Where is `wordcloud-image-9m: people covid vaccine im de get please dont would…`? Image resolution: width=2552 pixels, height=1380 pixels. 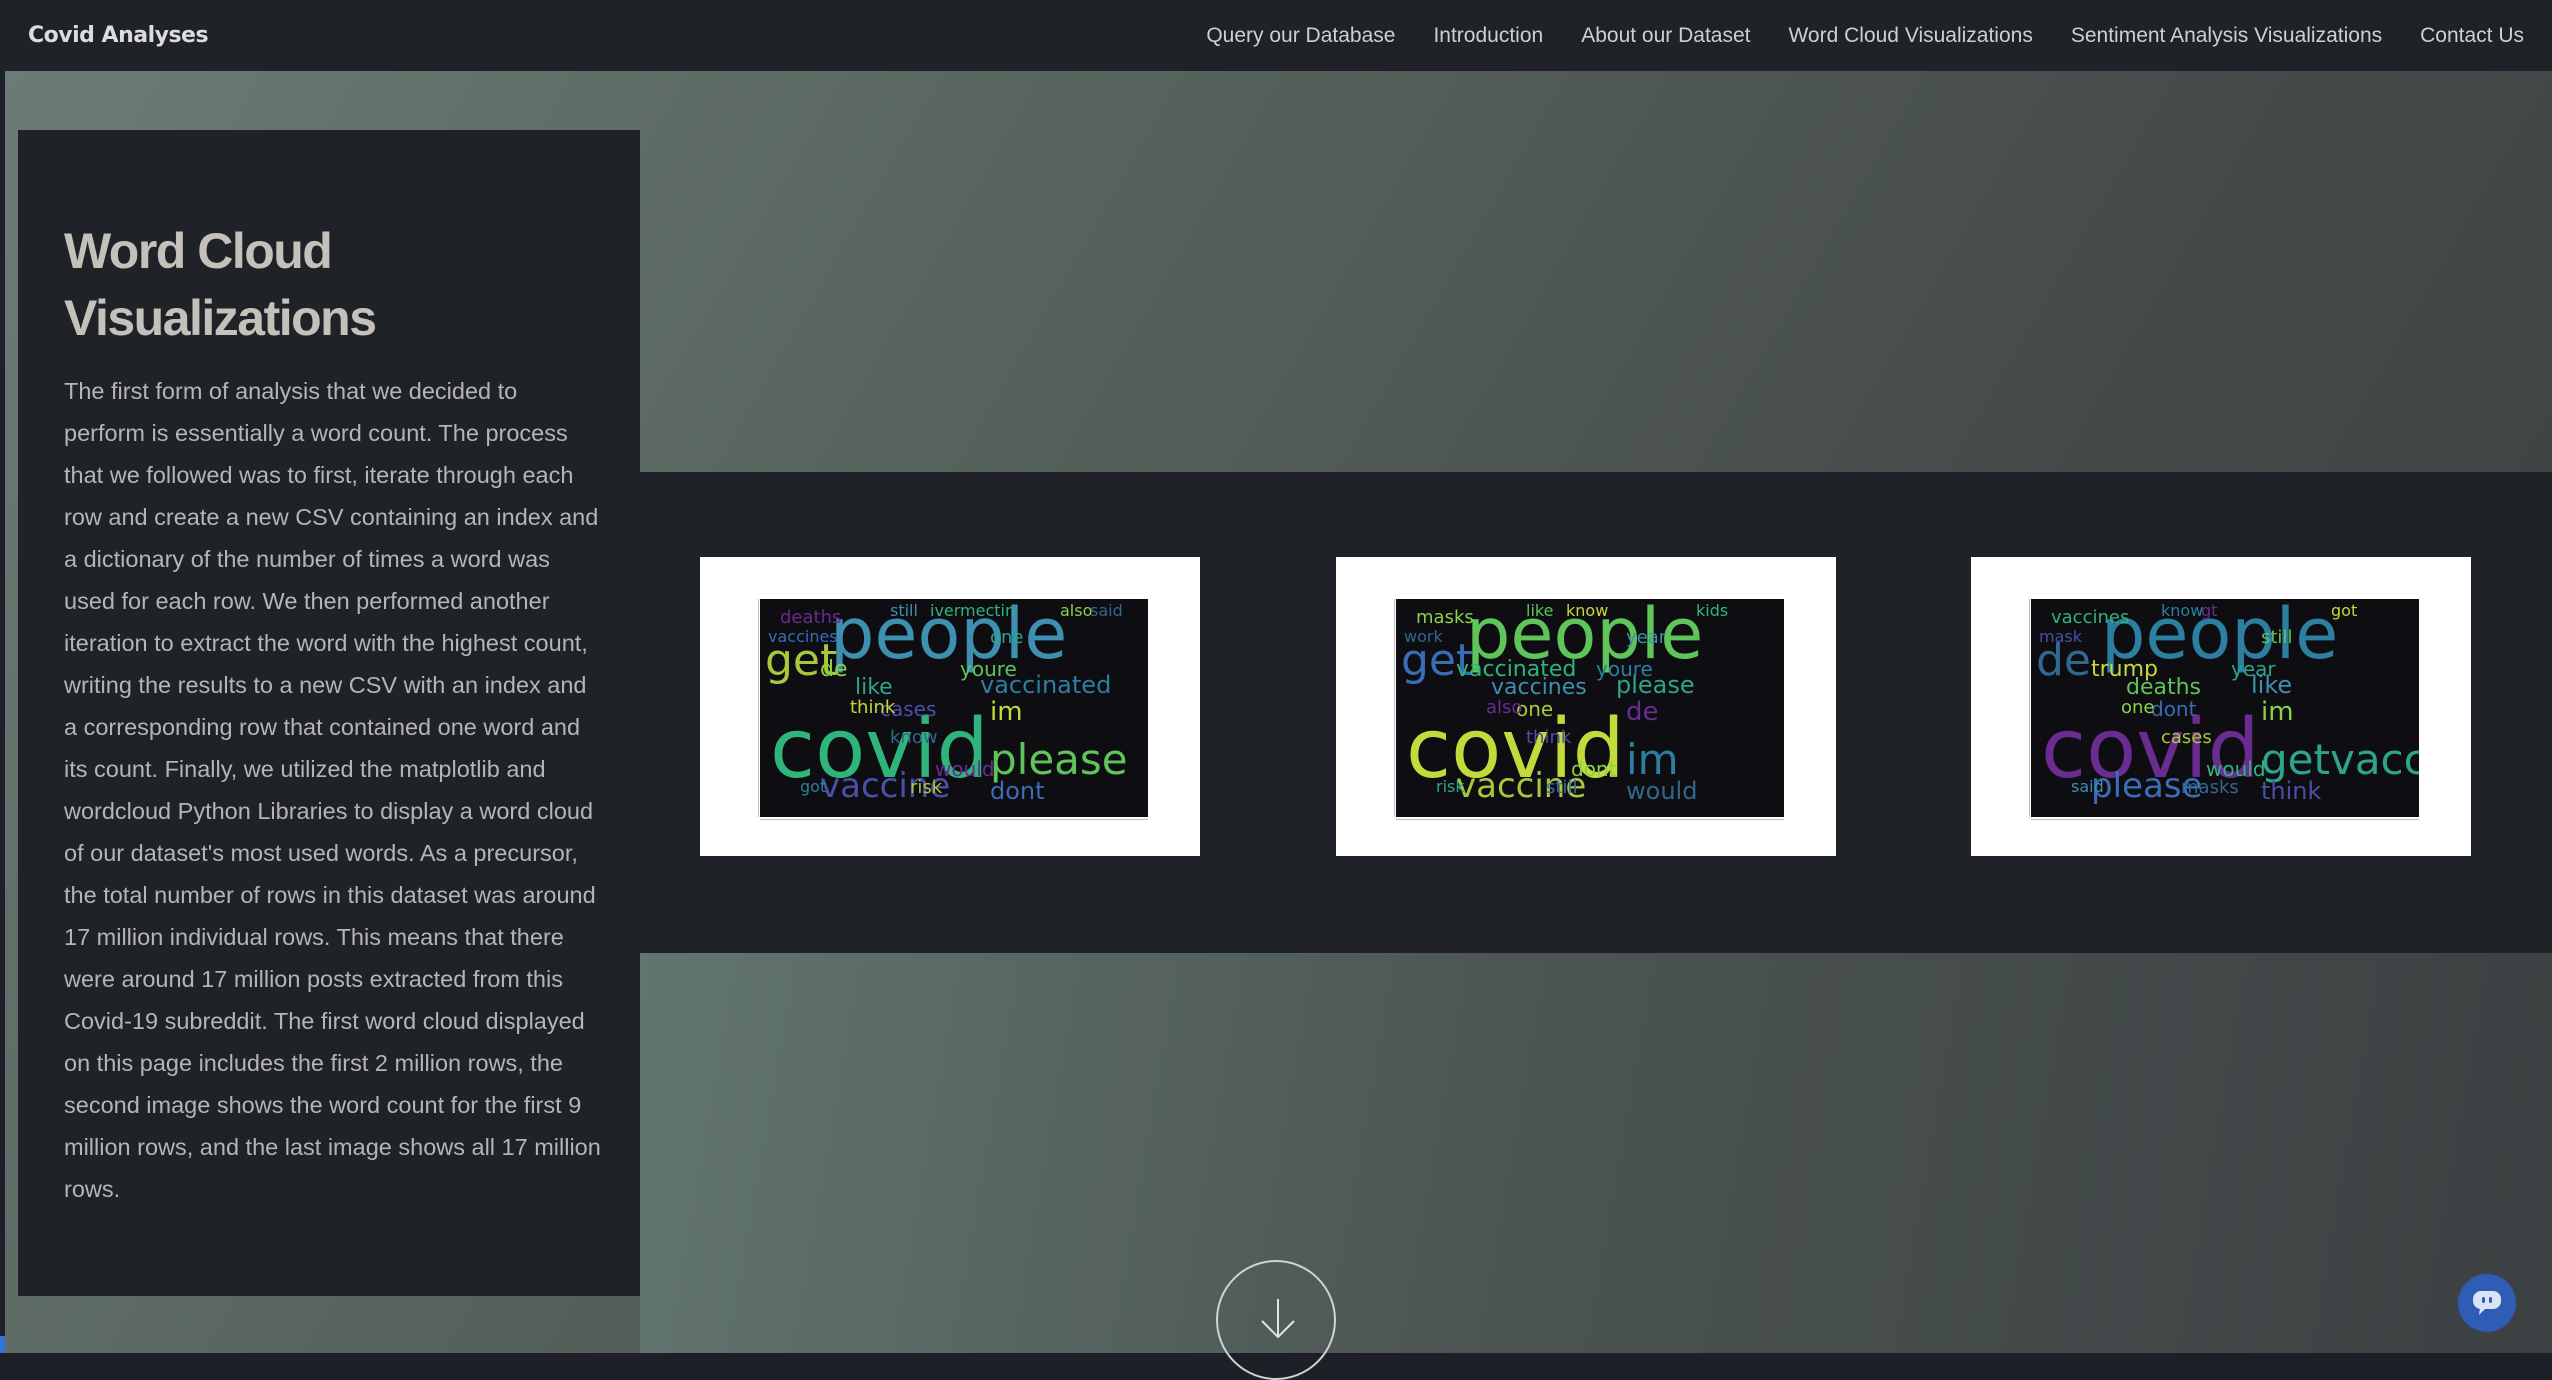 wordcloud-image-9m: people covid vaccine im de get please dont would… is located at coordinates (1590, 708).